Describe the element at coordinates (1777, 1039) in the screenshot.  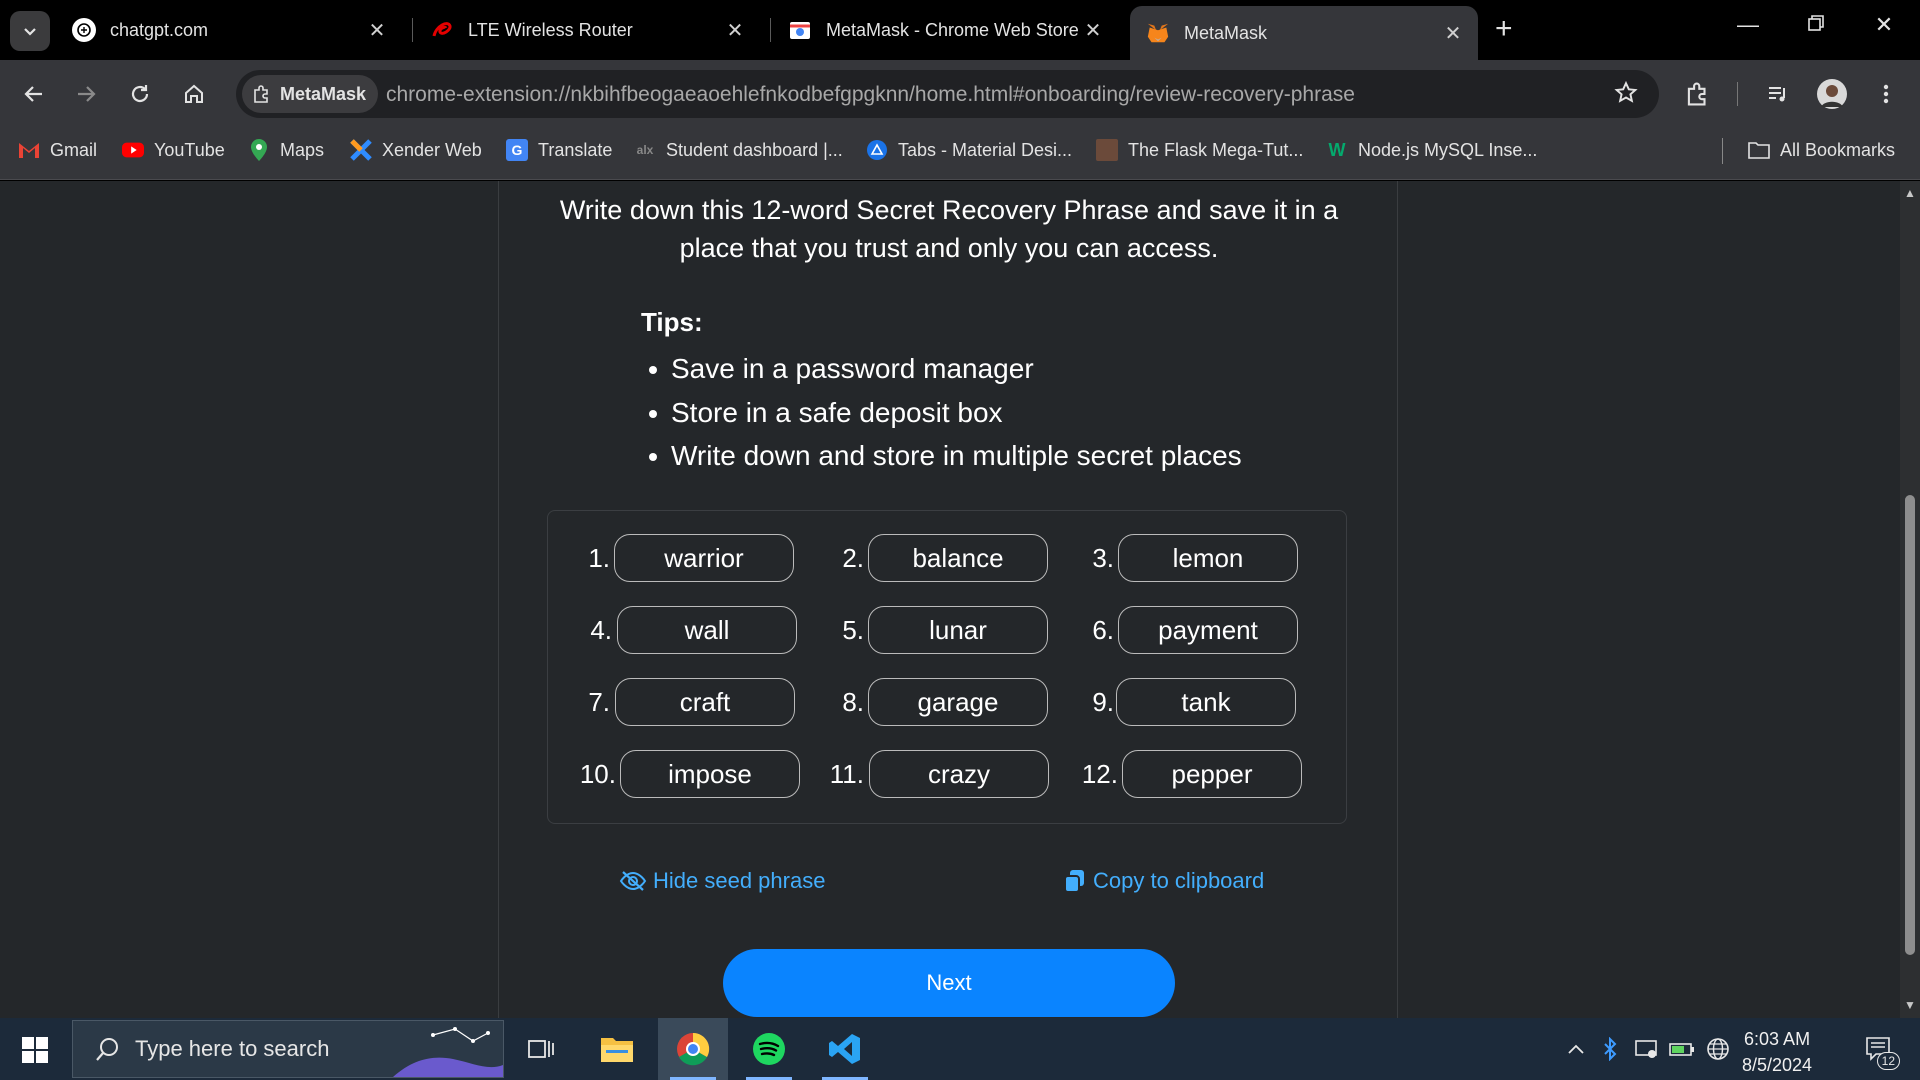
I see `clock-time: 6:03 AM` at that location.